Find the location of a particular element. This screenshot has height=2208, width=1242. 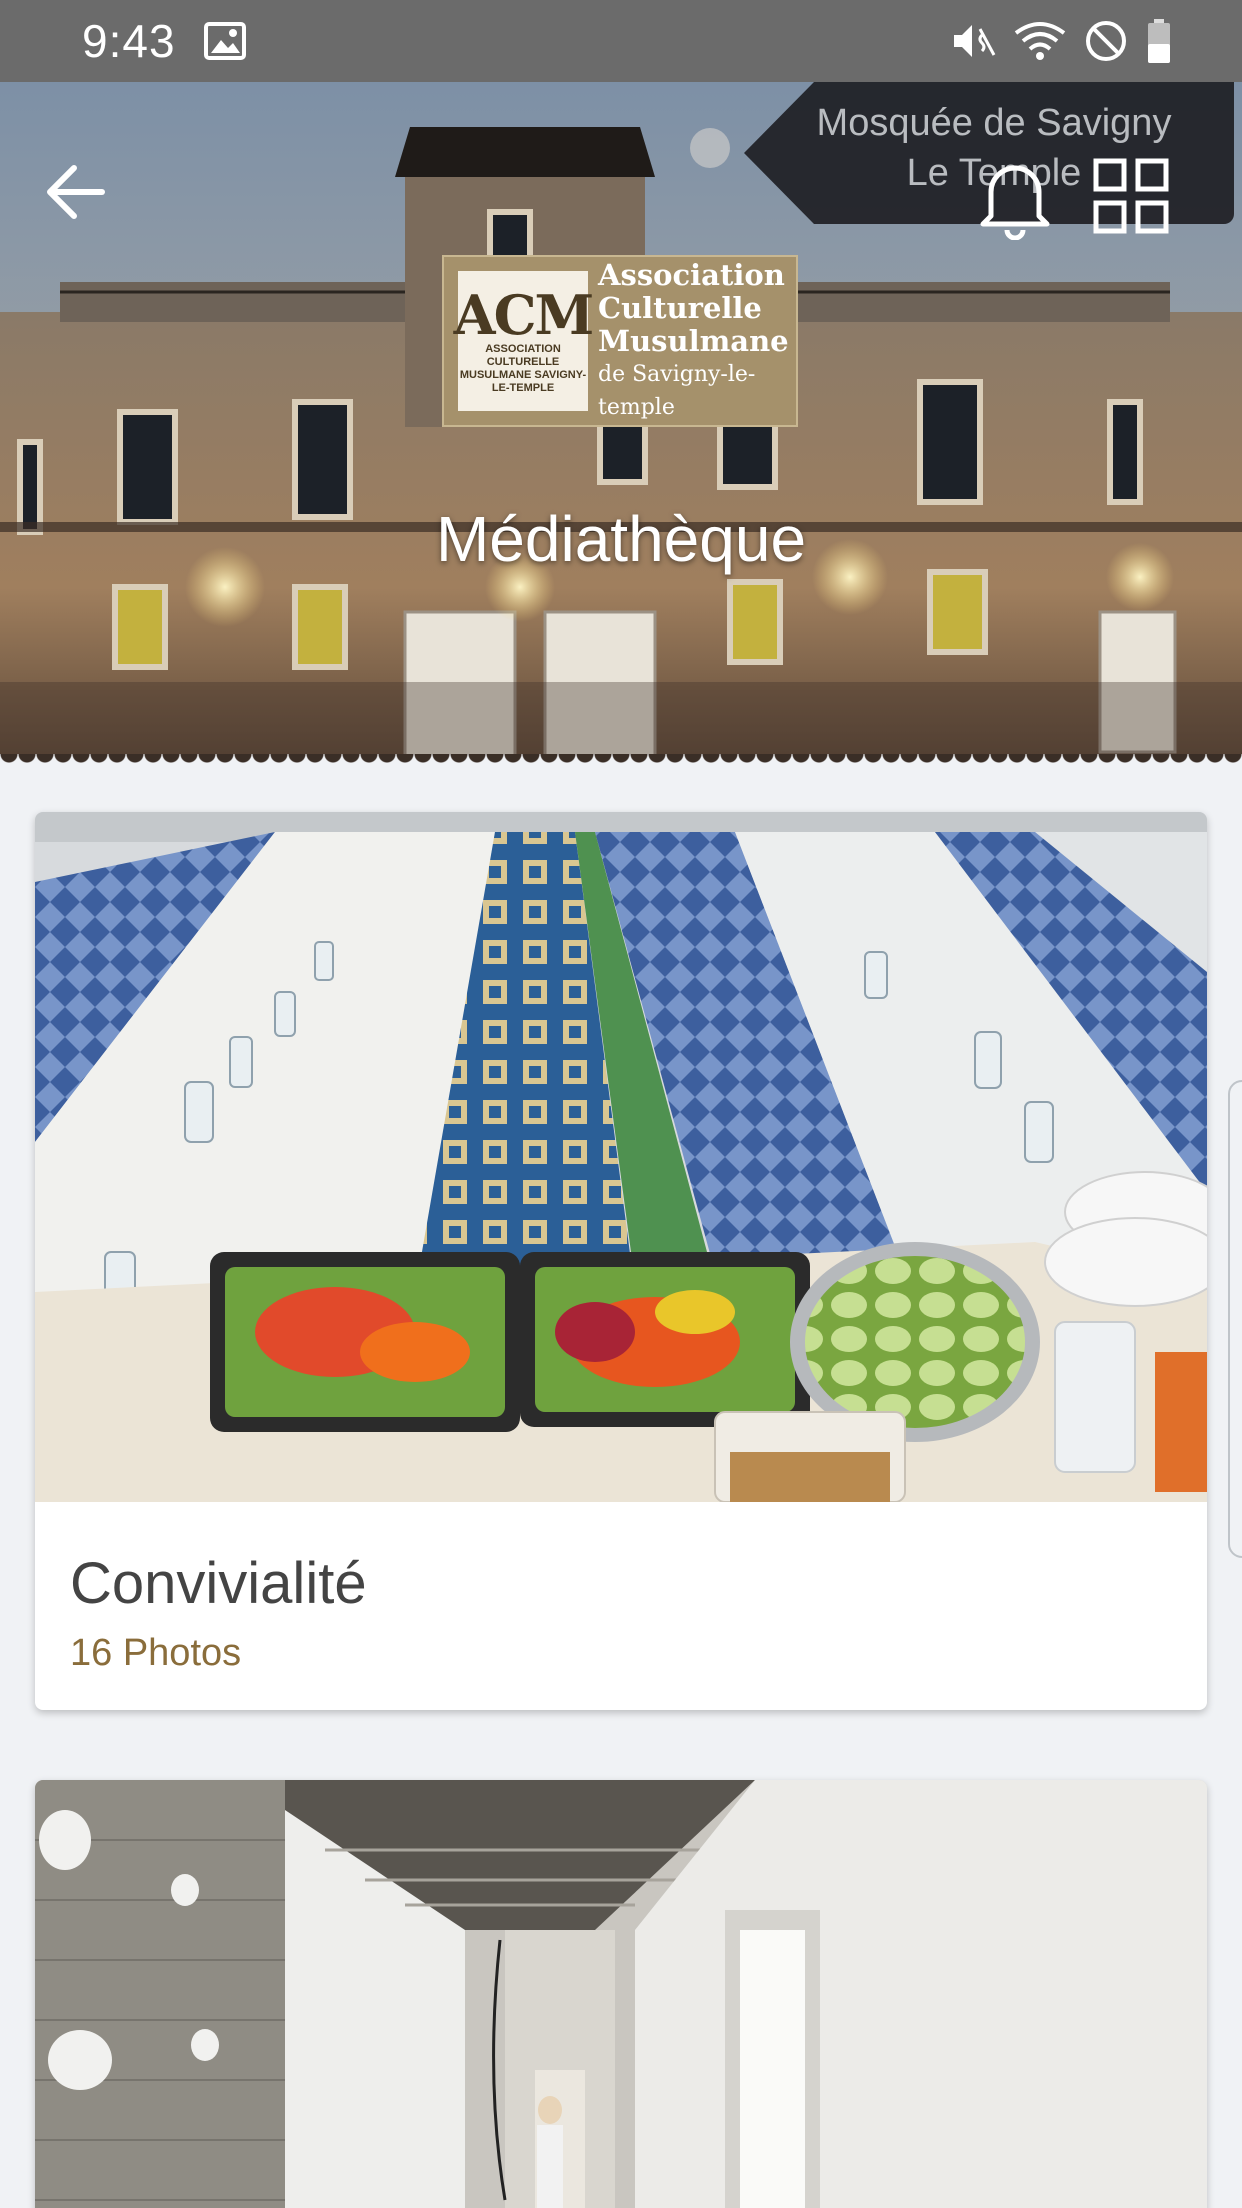

side-drawer-handle is located at coordinates (1235, 1319).